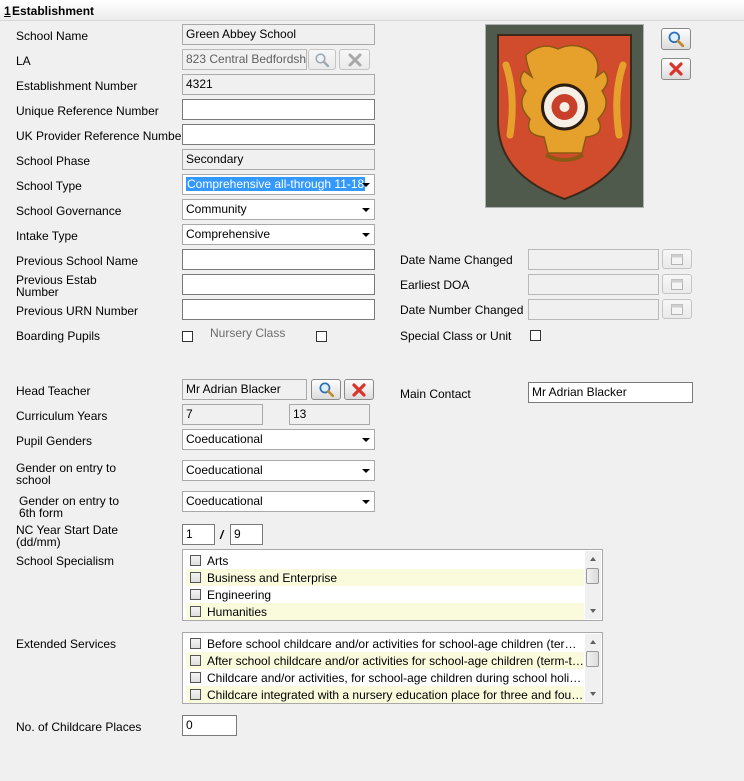 This screenshot has height=781, width=744. Describe the element at coordinates (66, 644) in the screenshot. I see `extended-services-label: Extended Services` at that location.